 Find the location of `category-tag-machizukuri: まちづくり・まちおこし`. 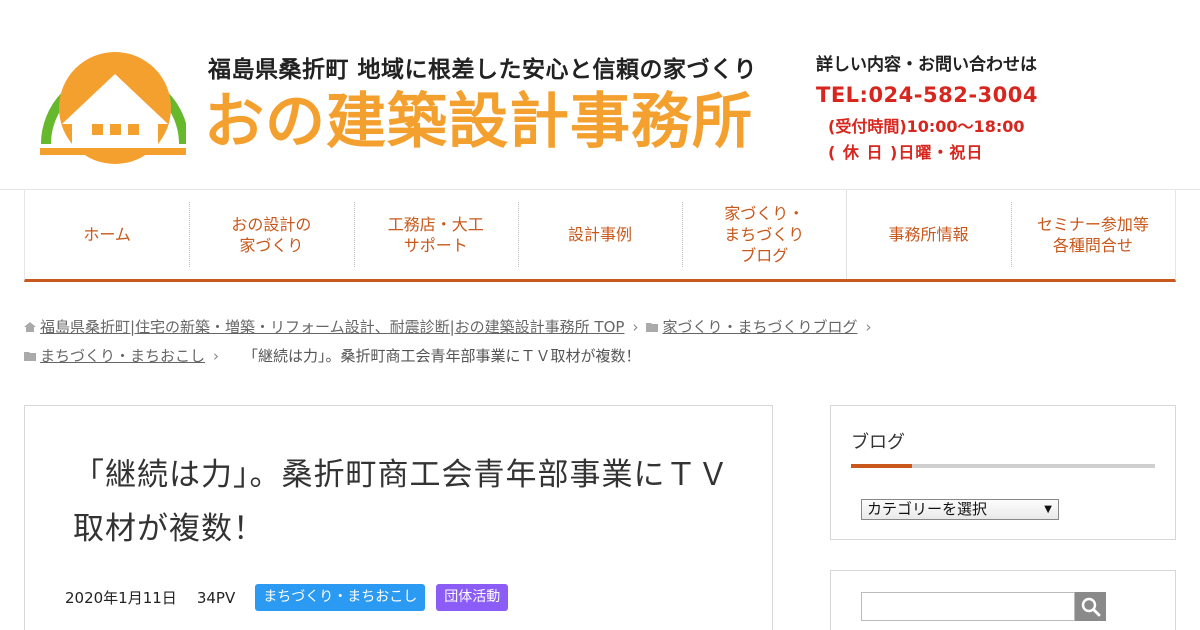

category-tag-machizukuri: まちづくり・まちおこし is located at coordinates (340, 597).